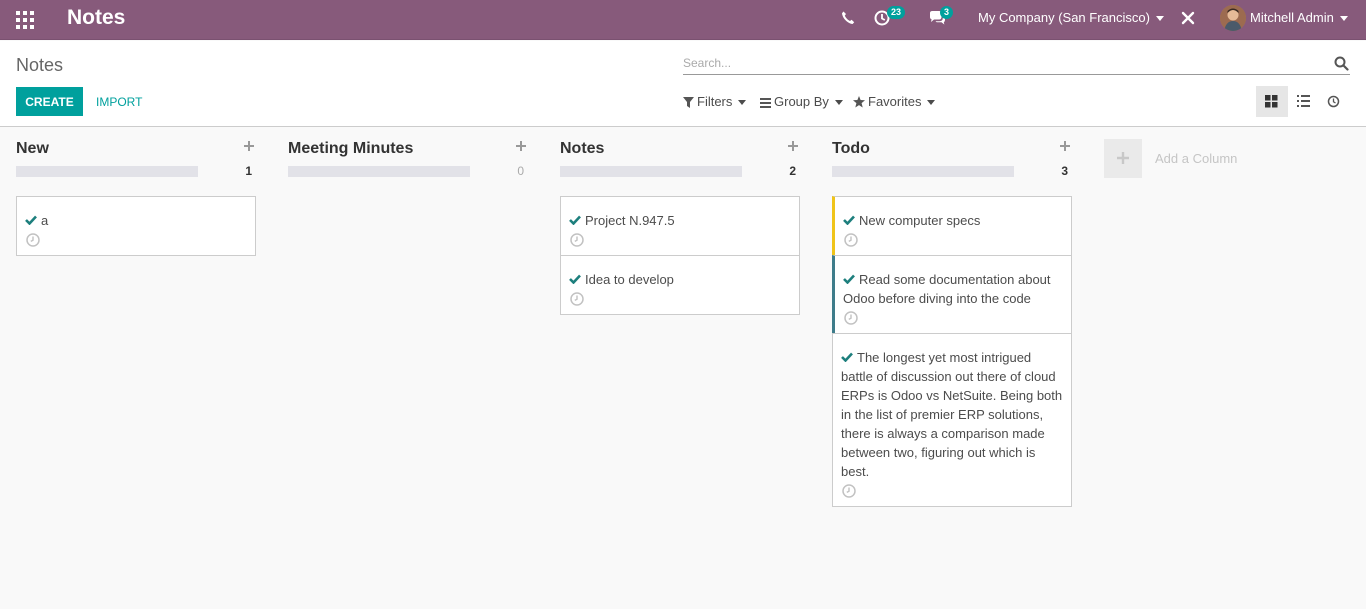 The height and width of the screenshot is (609, 1366). Describe the element at coordinates (680, 220) in the screenshot. I see `card-content: Project N.947.5` at that location.